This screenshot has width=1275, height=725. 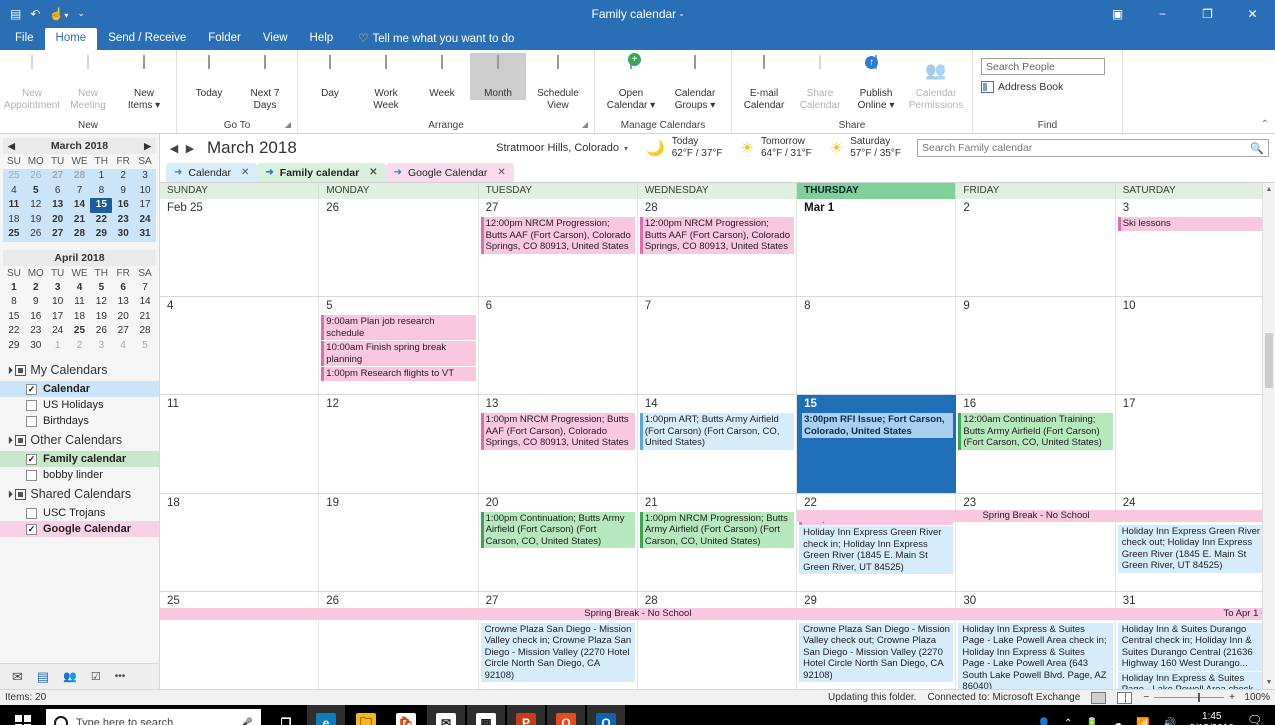 What do you see at coordinates (877, 346) in the screenshot?
I see `calendar-day-cell: 8` at bounding box center [877, 346].